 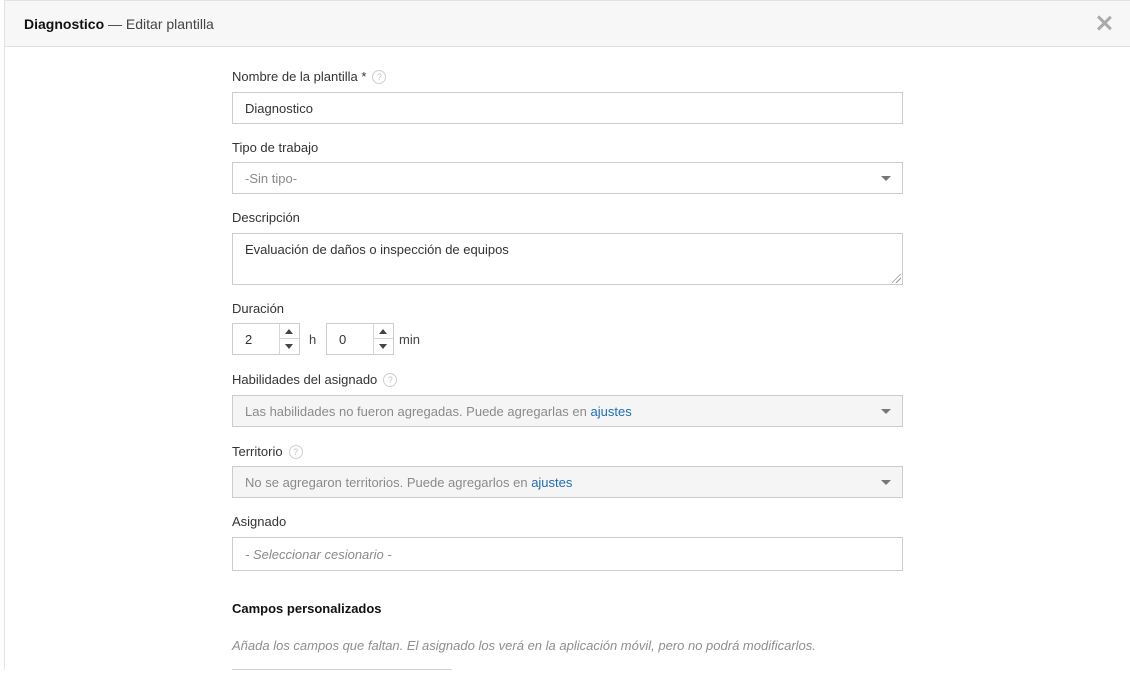 I want to click on job-type-label: Tipo de trabajo, so click(x=275, y=147).